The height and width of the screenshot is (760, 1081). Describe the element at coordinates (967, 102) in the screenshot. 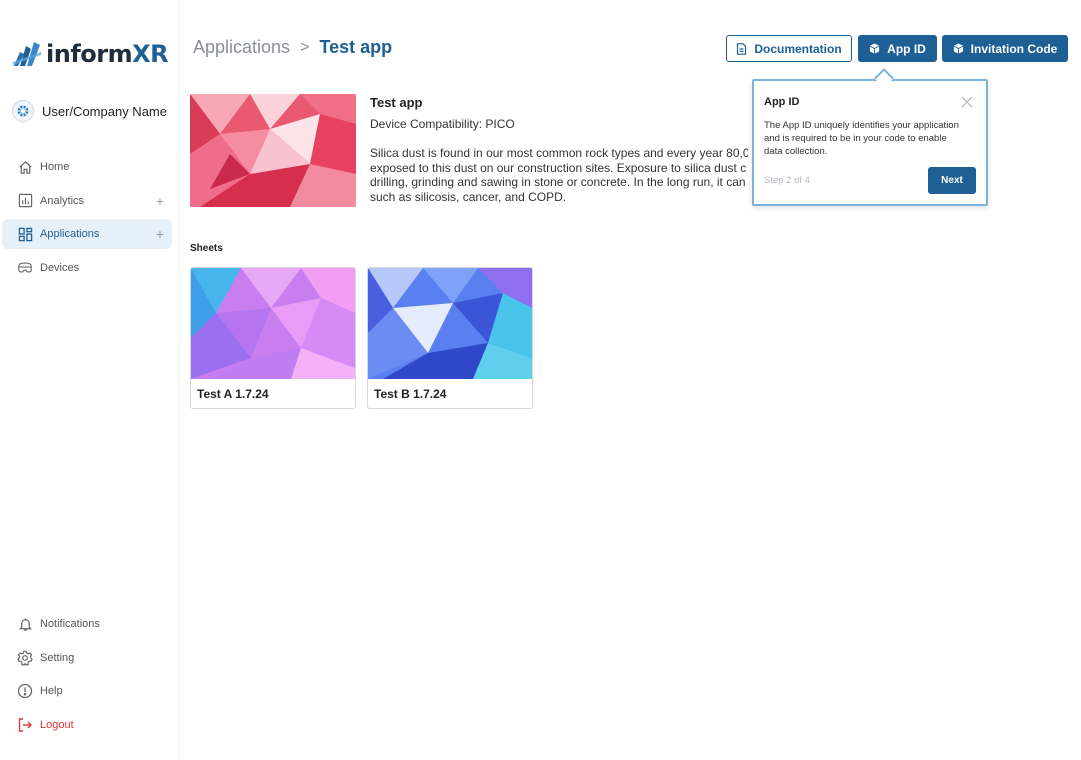

I see `close-icon` at that location.